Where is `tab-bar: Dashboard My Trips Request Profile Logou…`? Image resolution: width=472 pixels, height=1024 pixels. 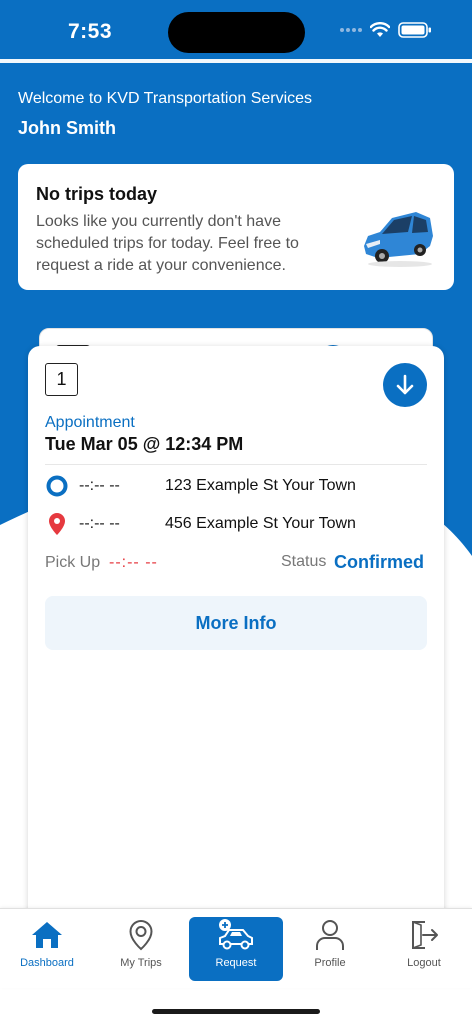 tab-bar: Dashboard My Trips Request Profile Logou… is located at coordinates (236, 948).